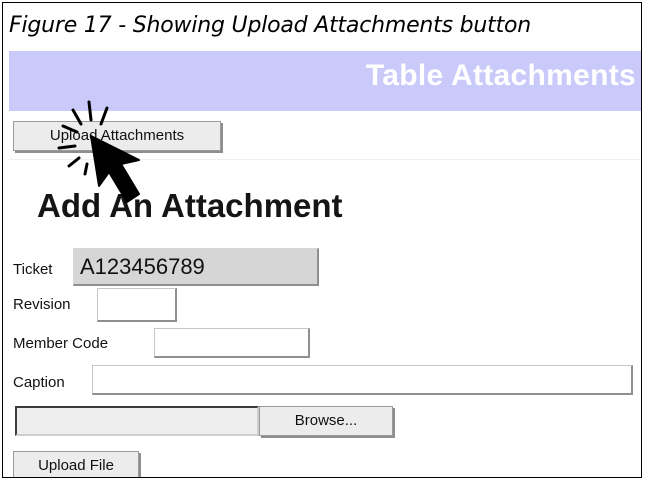 The width and height of the screenshot is (646, 483). I want to click on caption-label: Caption, so click(39, 382).